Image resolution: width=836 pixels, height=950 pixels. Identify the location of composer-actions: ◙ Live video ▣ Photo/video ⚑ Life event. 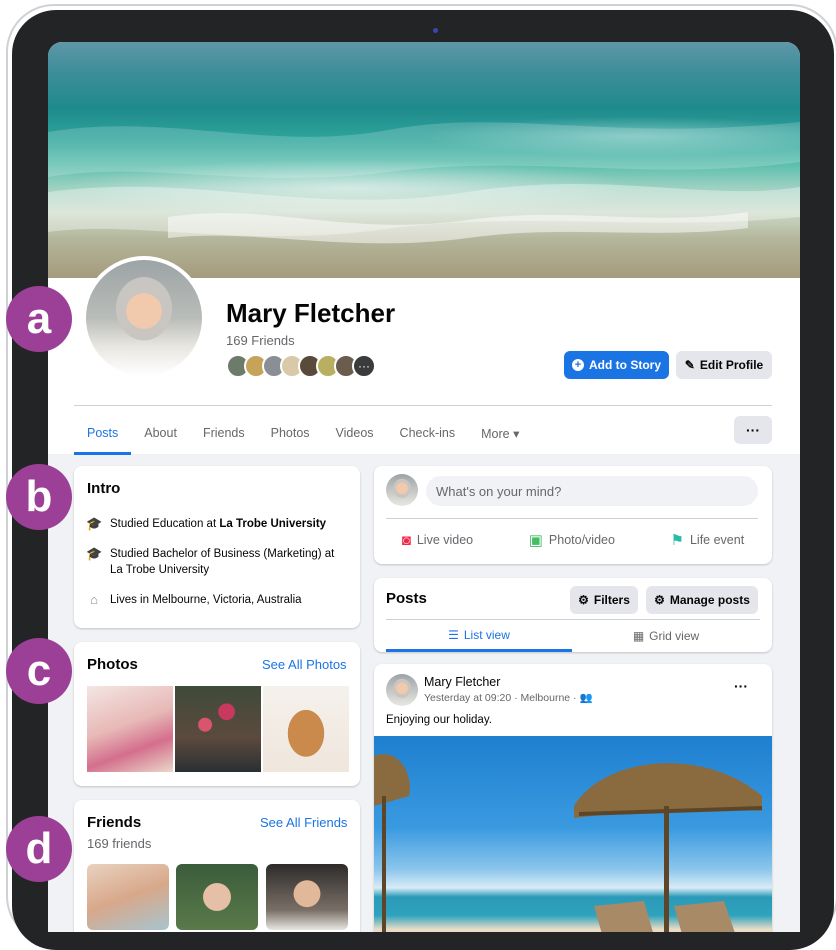
(573, 540).